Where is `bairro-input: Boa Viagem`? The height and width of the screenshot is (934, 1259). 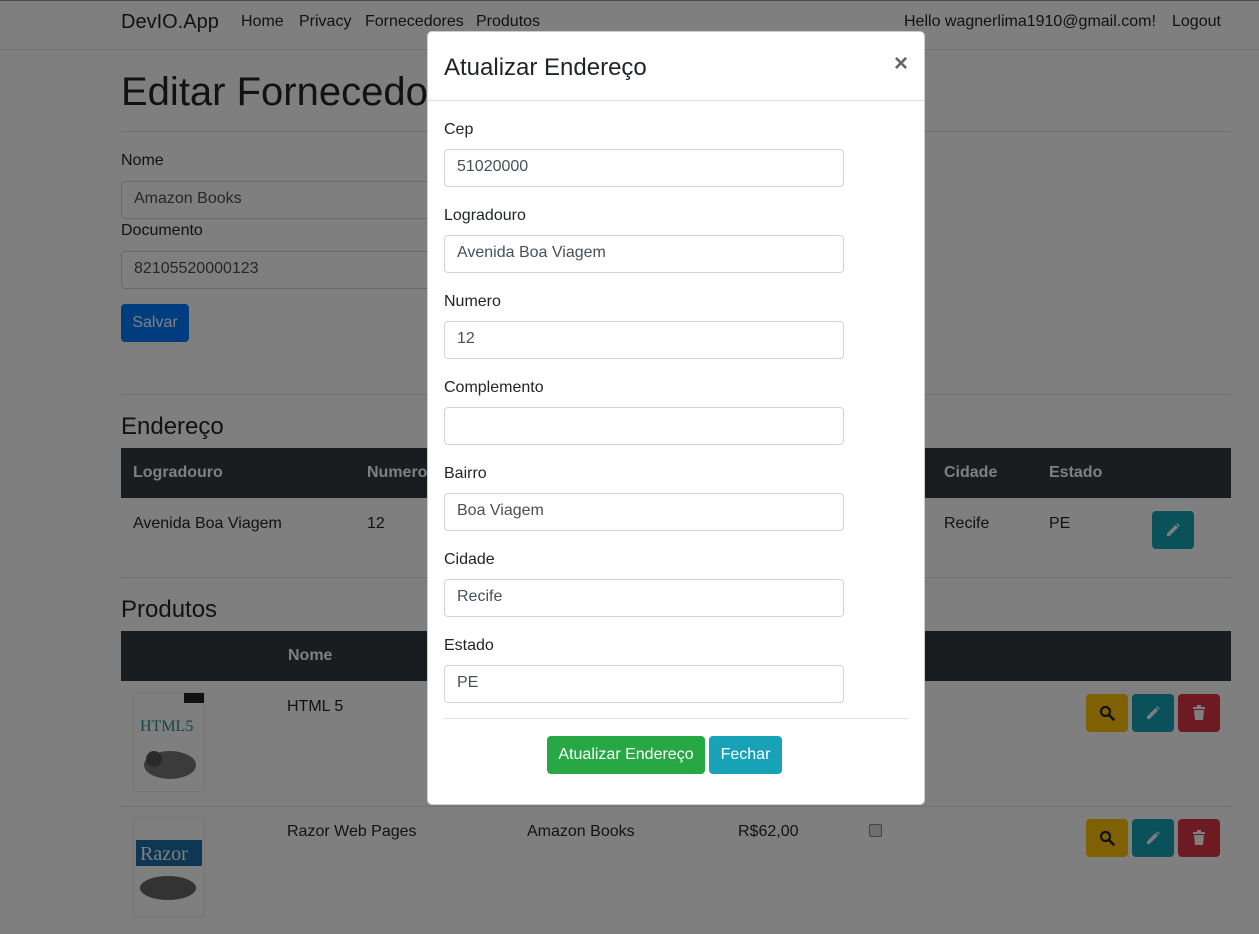
bairro-input: Boa Viagem is located at coordinates (644, 512).